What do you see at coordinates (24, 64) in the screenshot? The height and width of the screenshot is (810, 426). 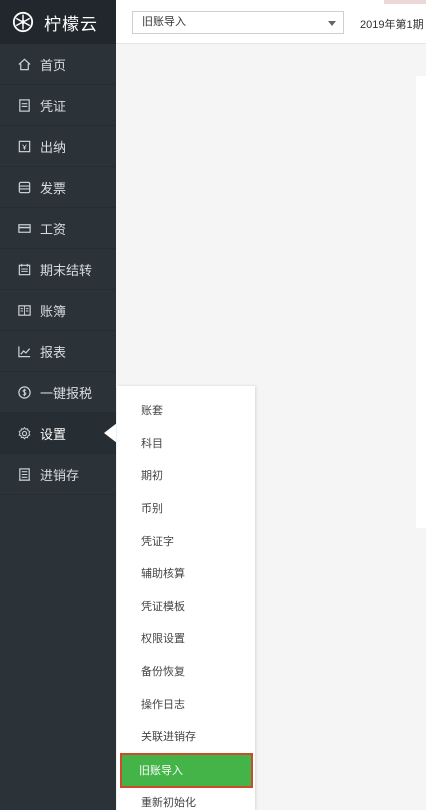 I see `home-icon` at bounding box center [24, 64].